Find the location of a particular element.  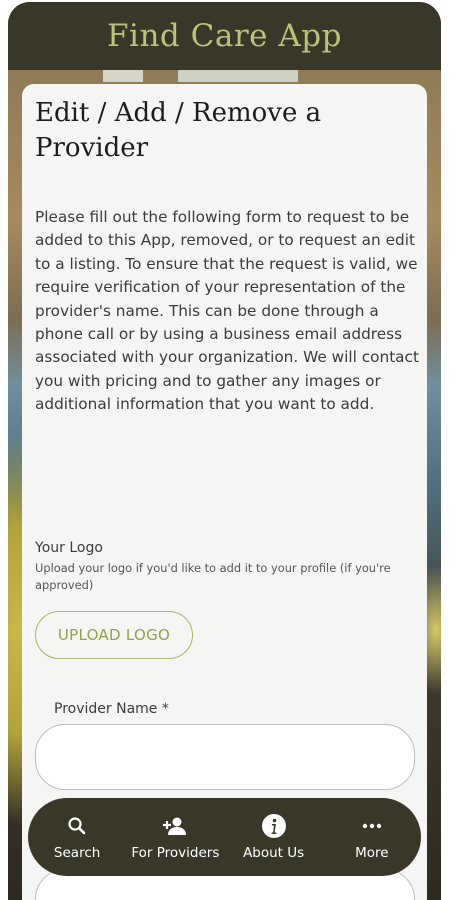

app-header: Find Care App is located at coordinates (224, 36).